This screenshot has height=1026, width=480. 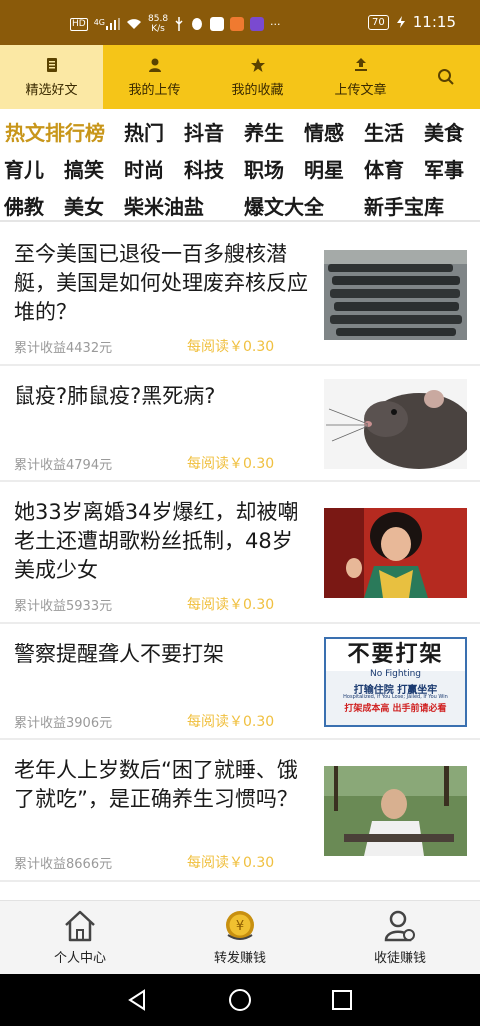 I want to click on nav-forward-earn: ¥ 转发赚钱, so click(x=240, y=937).